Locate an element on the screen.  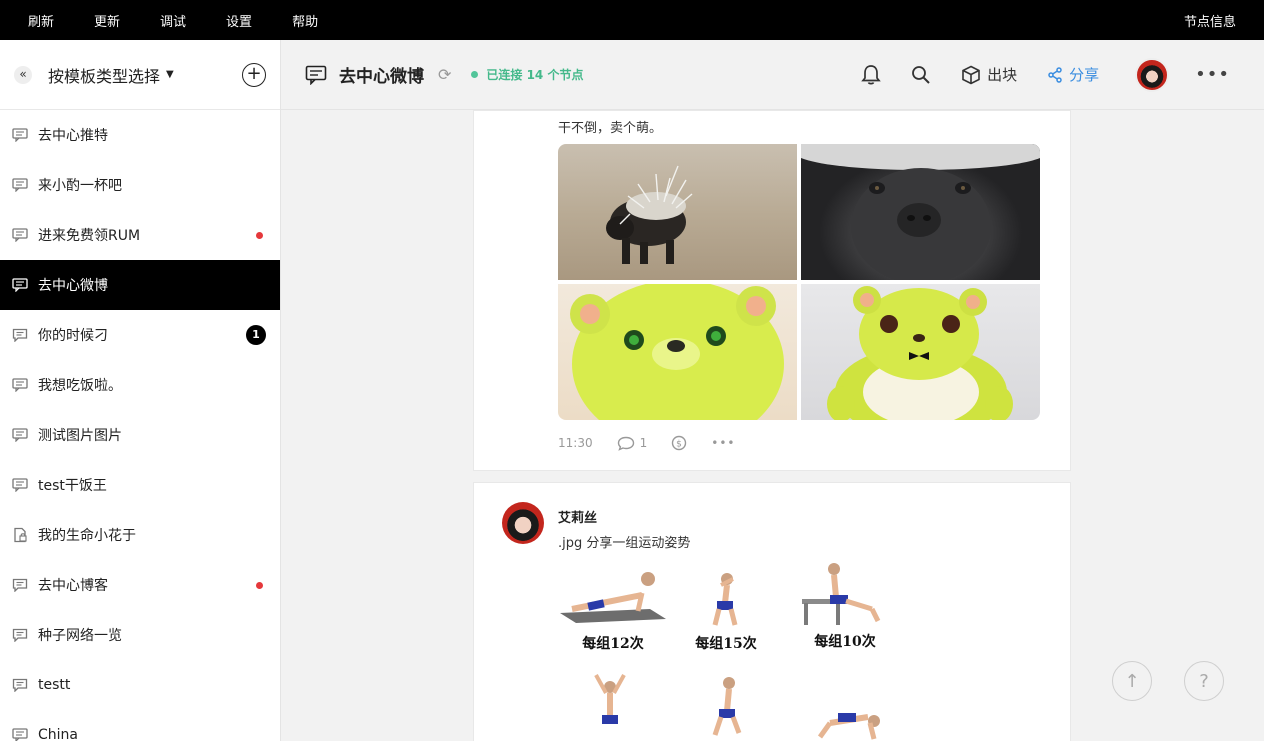
menu-help: 帮助 is located at coordinates (291, 20).